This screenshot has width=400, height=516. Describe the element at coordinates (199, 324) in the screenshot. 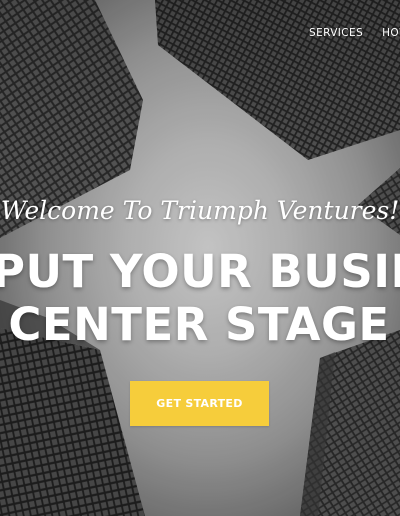

I see `hero-headline-line-2: CENTER STAGE` at that location.